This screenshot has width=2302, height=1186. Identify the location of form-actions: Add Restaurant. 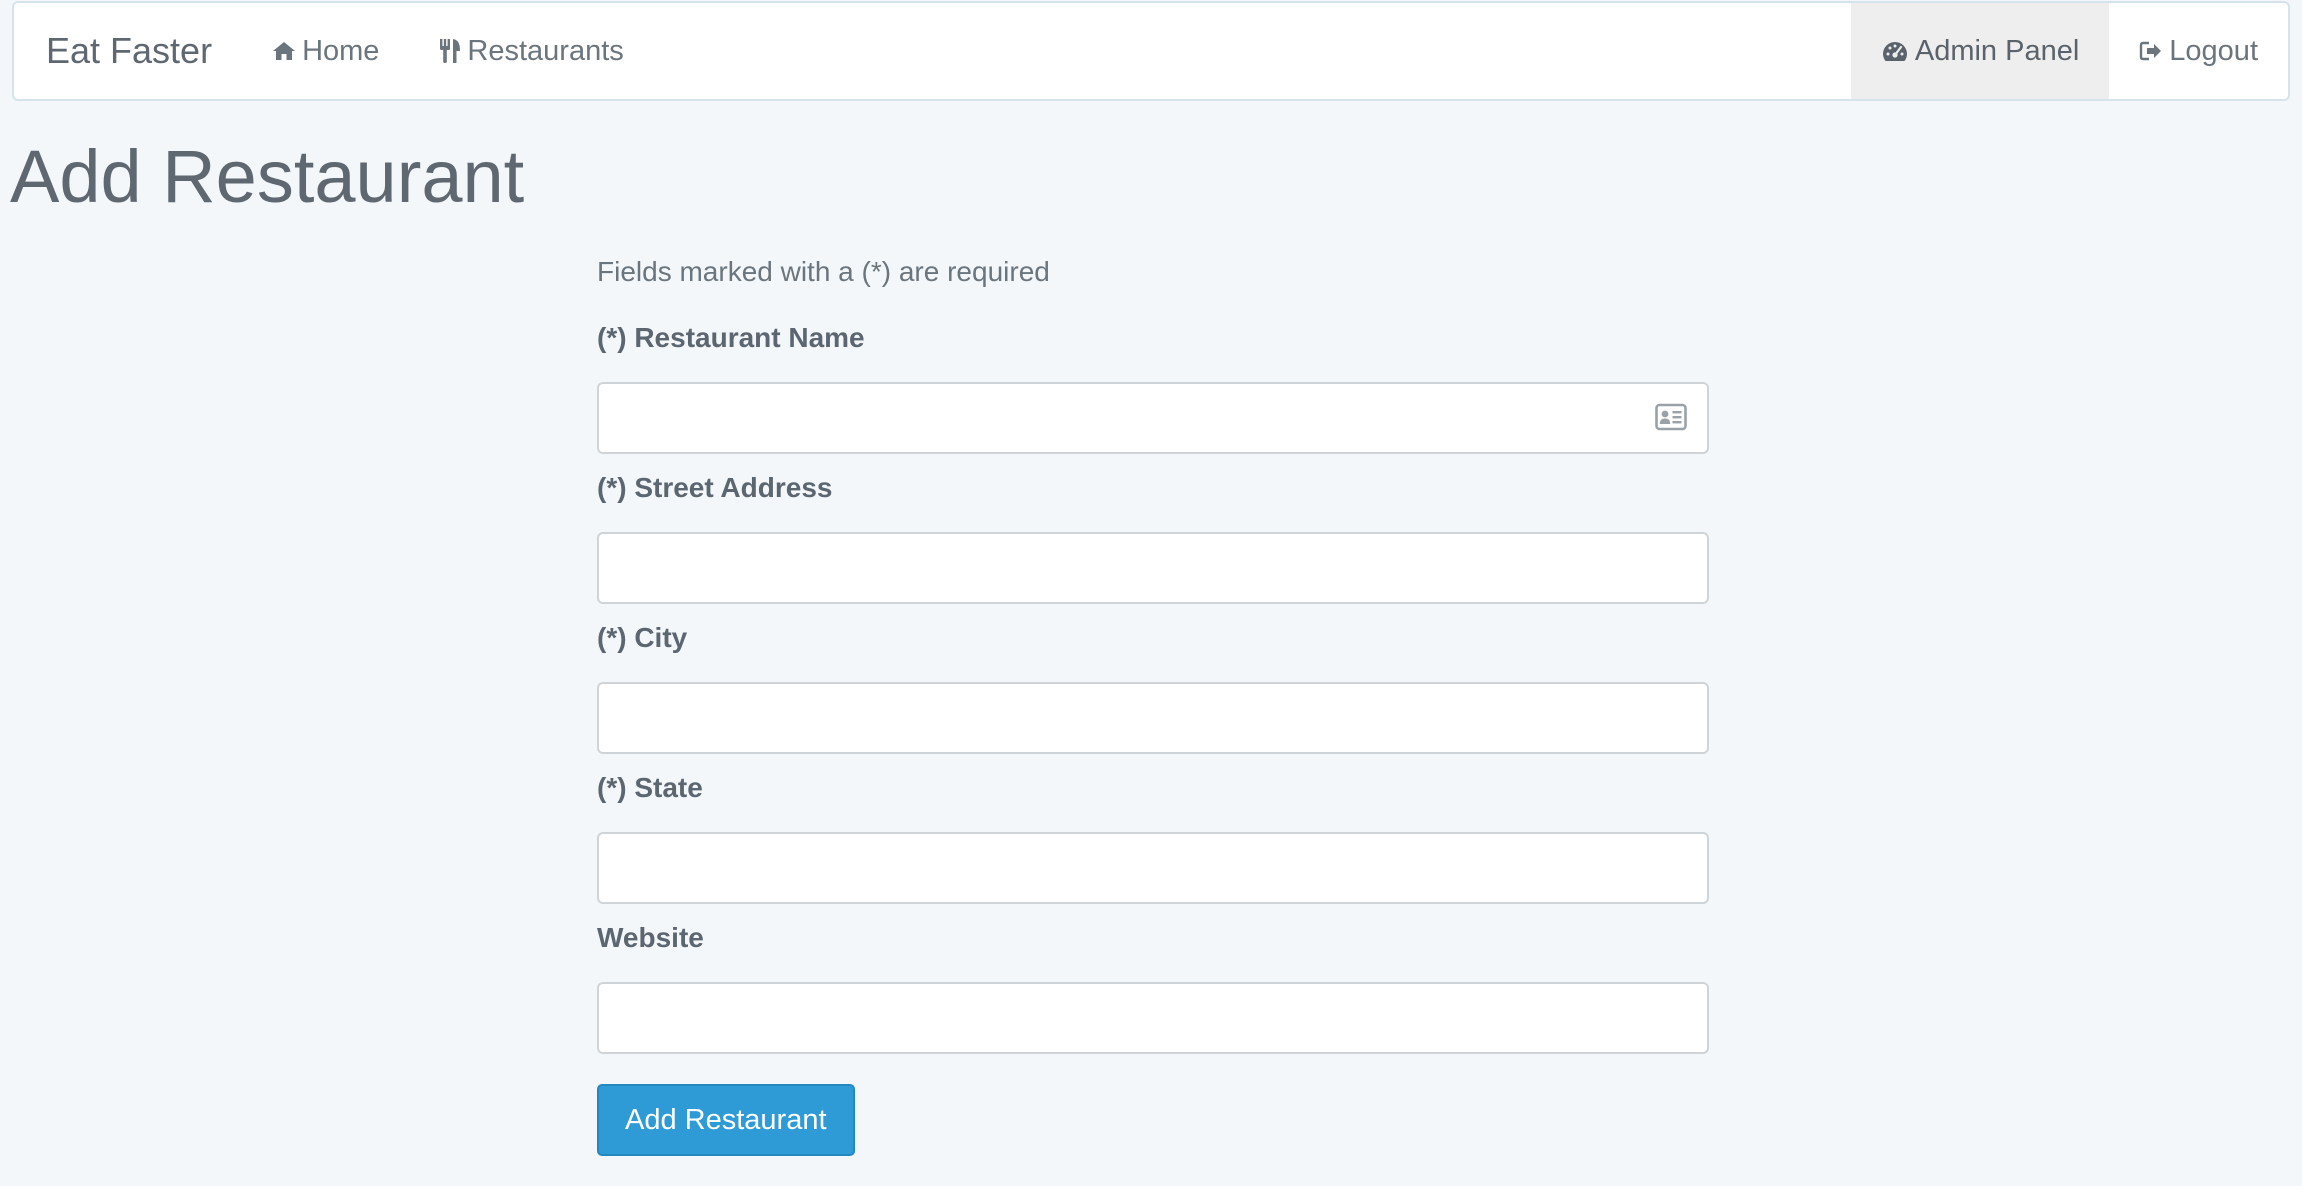
(1153, 1120).